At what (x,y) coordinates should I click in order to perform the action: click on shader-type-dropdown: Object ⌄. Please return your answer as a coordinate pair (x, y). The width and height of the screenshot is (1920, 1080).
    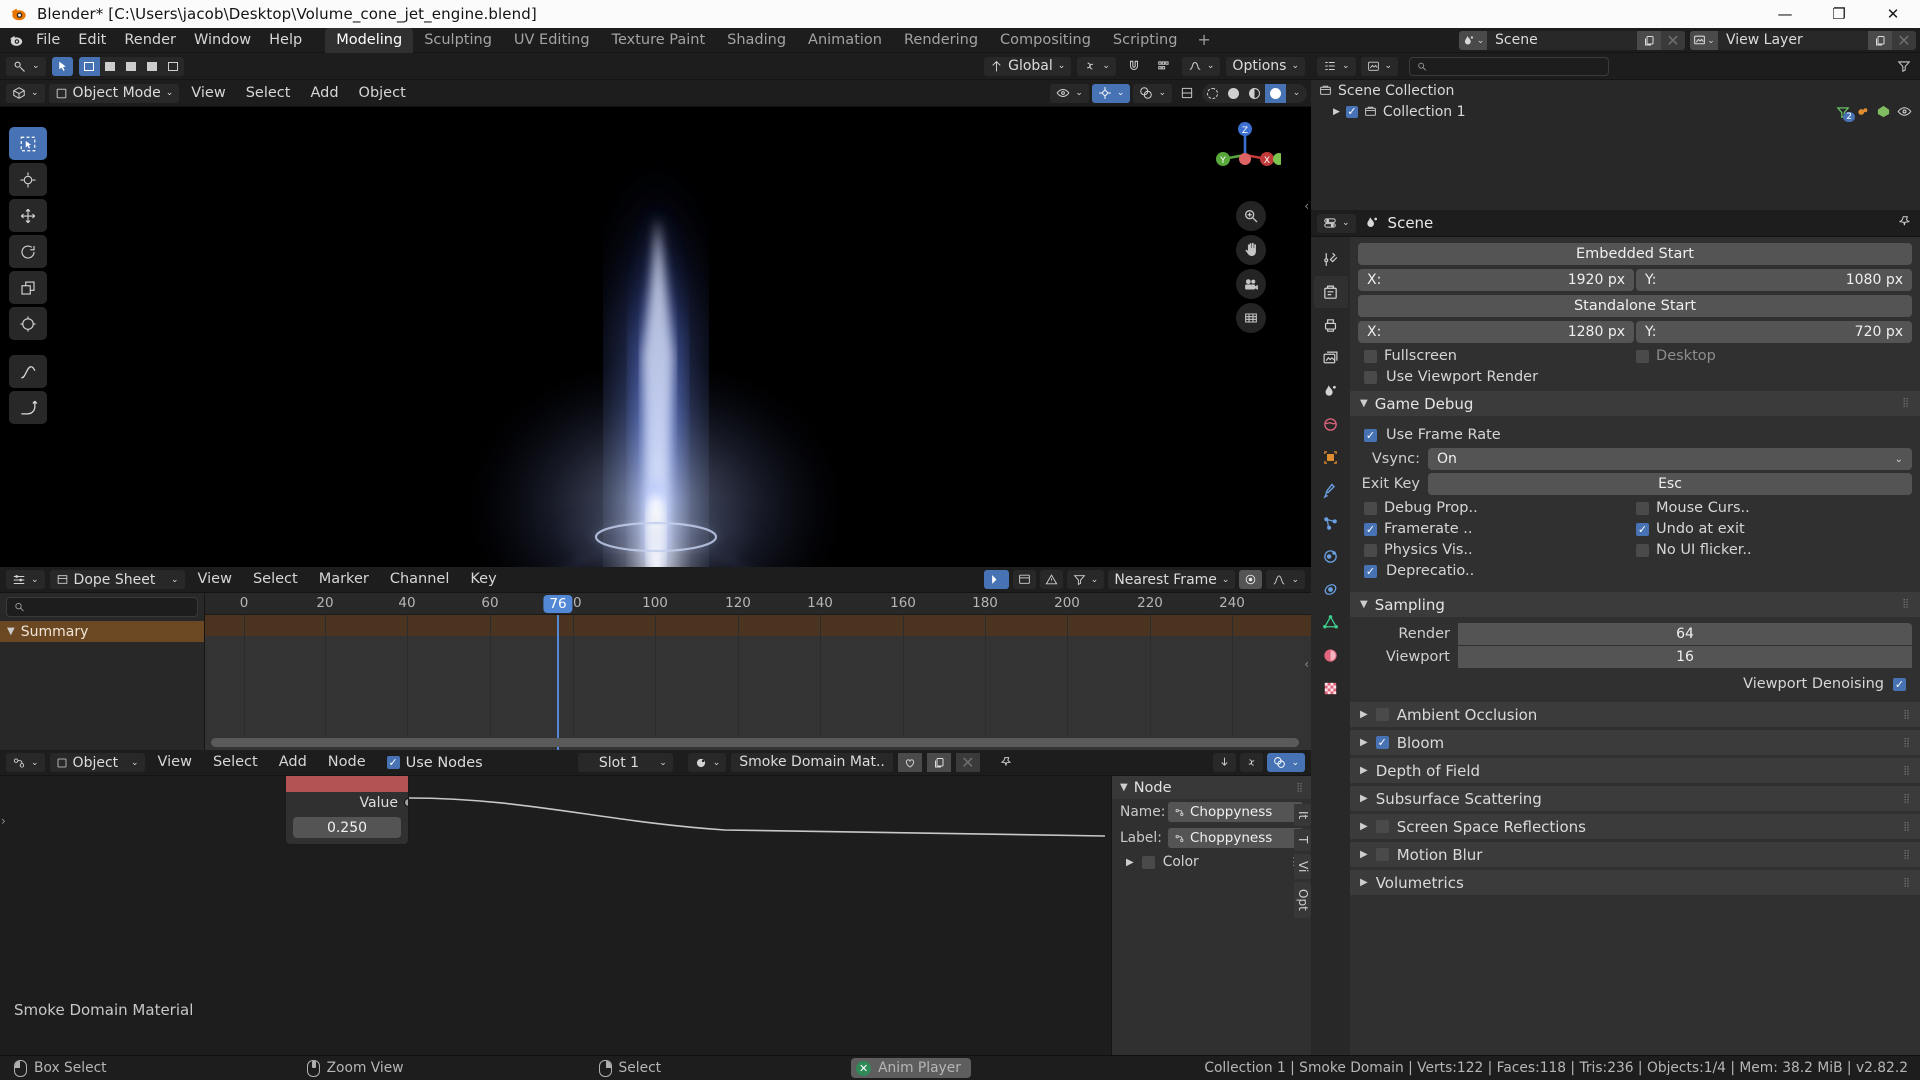
    Looking at the image, I should click on (97, 762).